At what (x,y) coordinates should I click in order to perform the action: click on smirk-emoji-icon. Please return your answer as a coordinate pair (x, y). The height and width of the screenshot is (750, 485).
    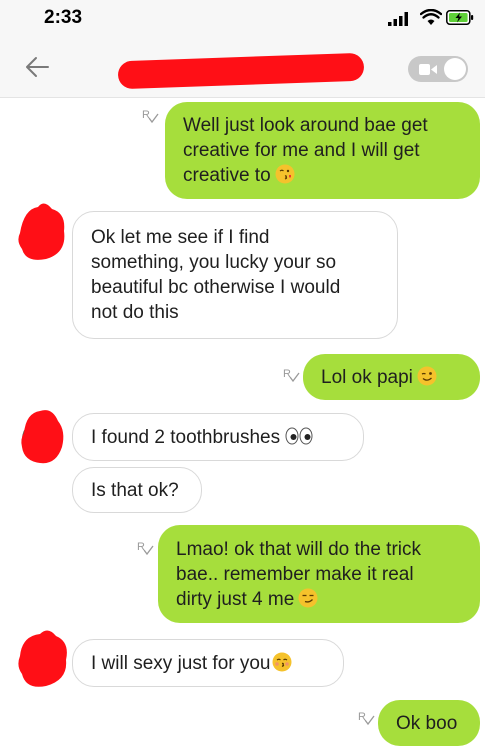
    Looking at the image, I should click on (308, 597).